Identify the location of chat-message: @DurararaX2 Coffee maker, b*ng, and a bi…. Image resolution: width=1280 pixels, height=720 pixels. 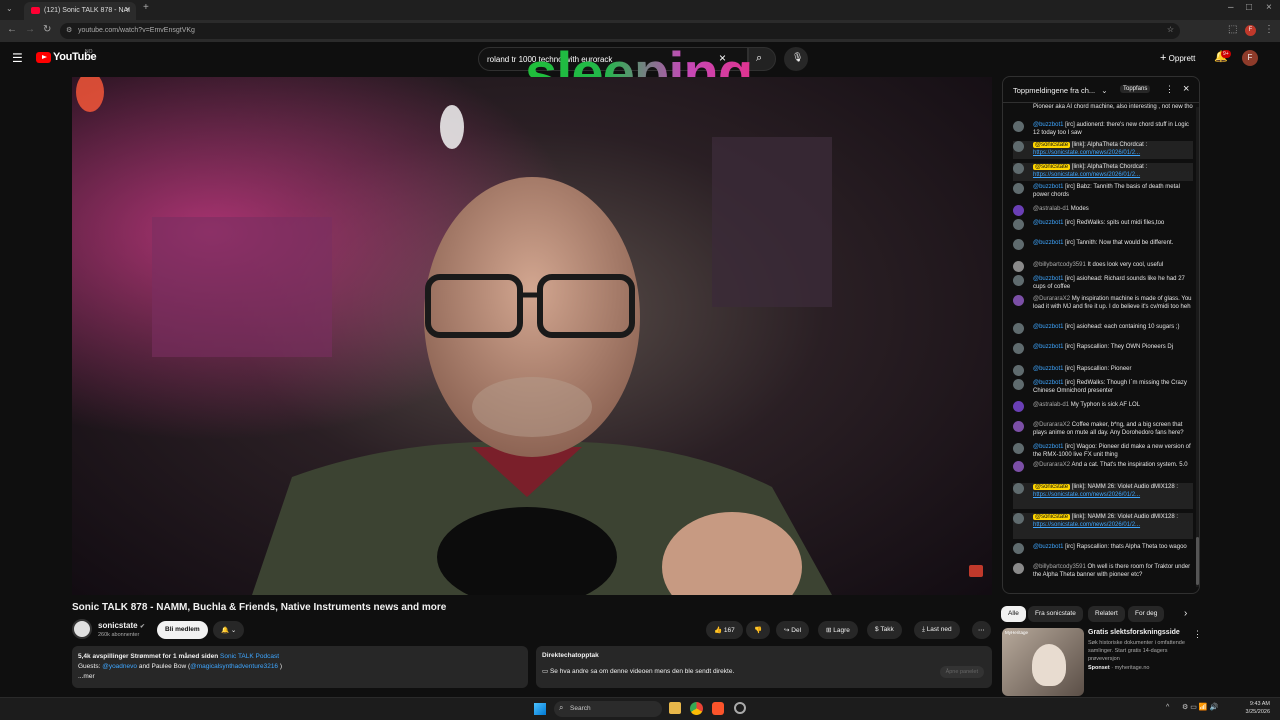
(1103, 433).